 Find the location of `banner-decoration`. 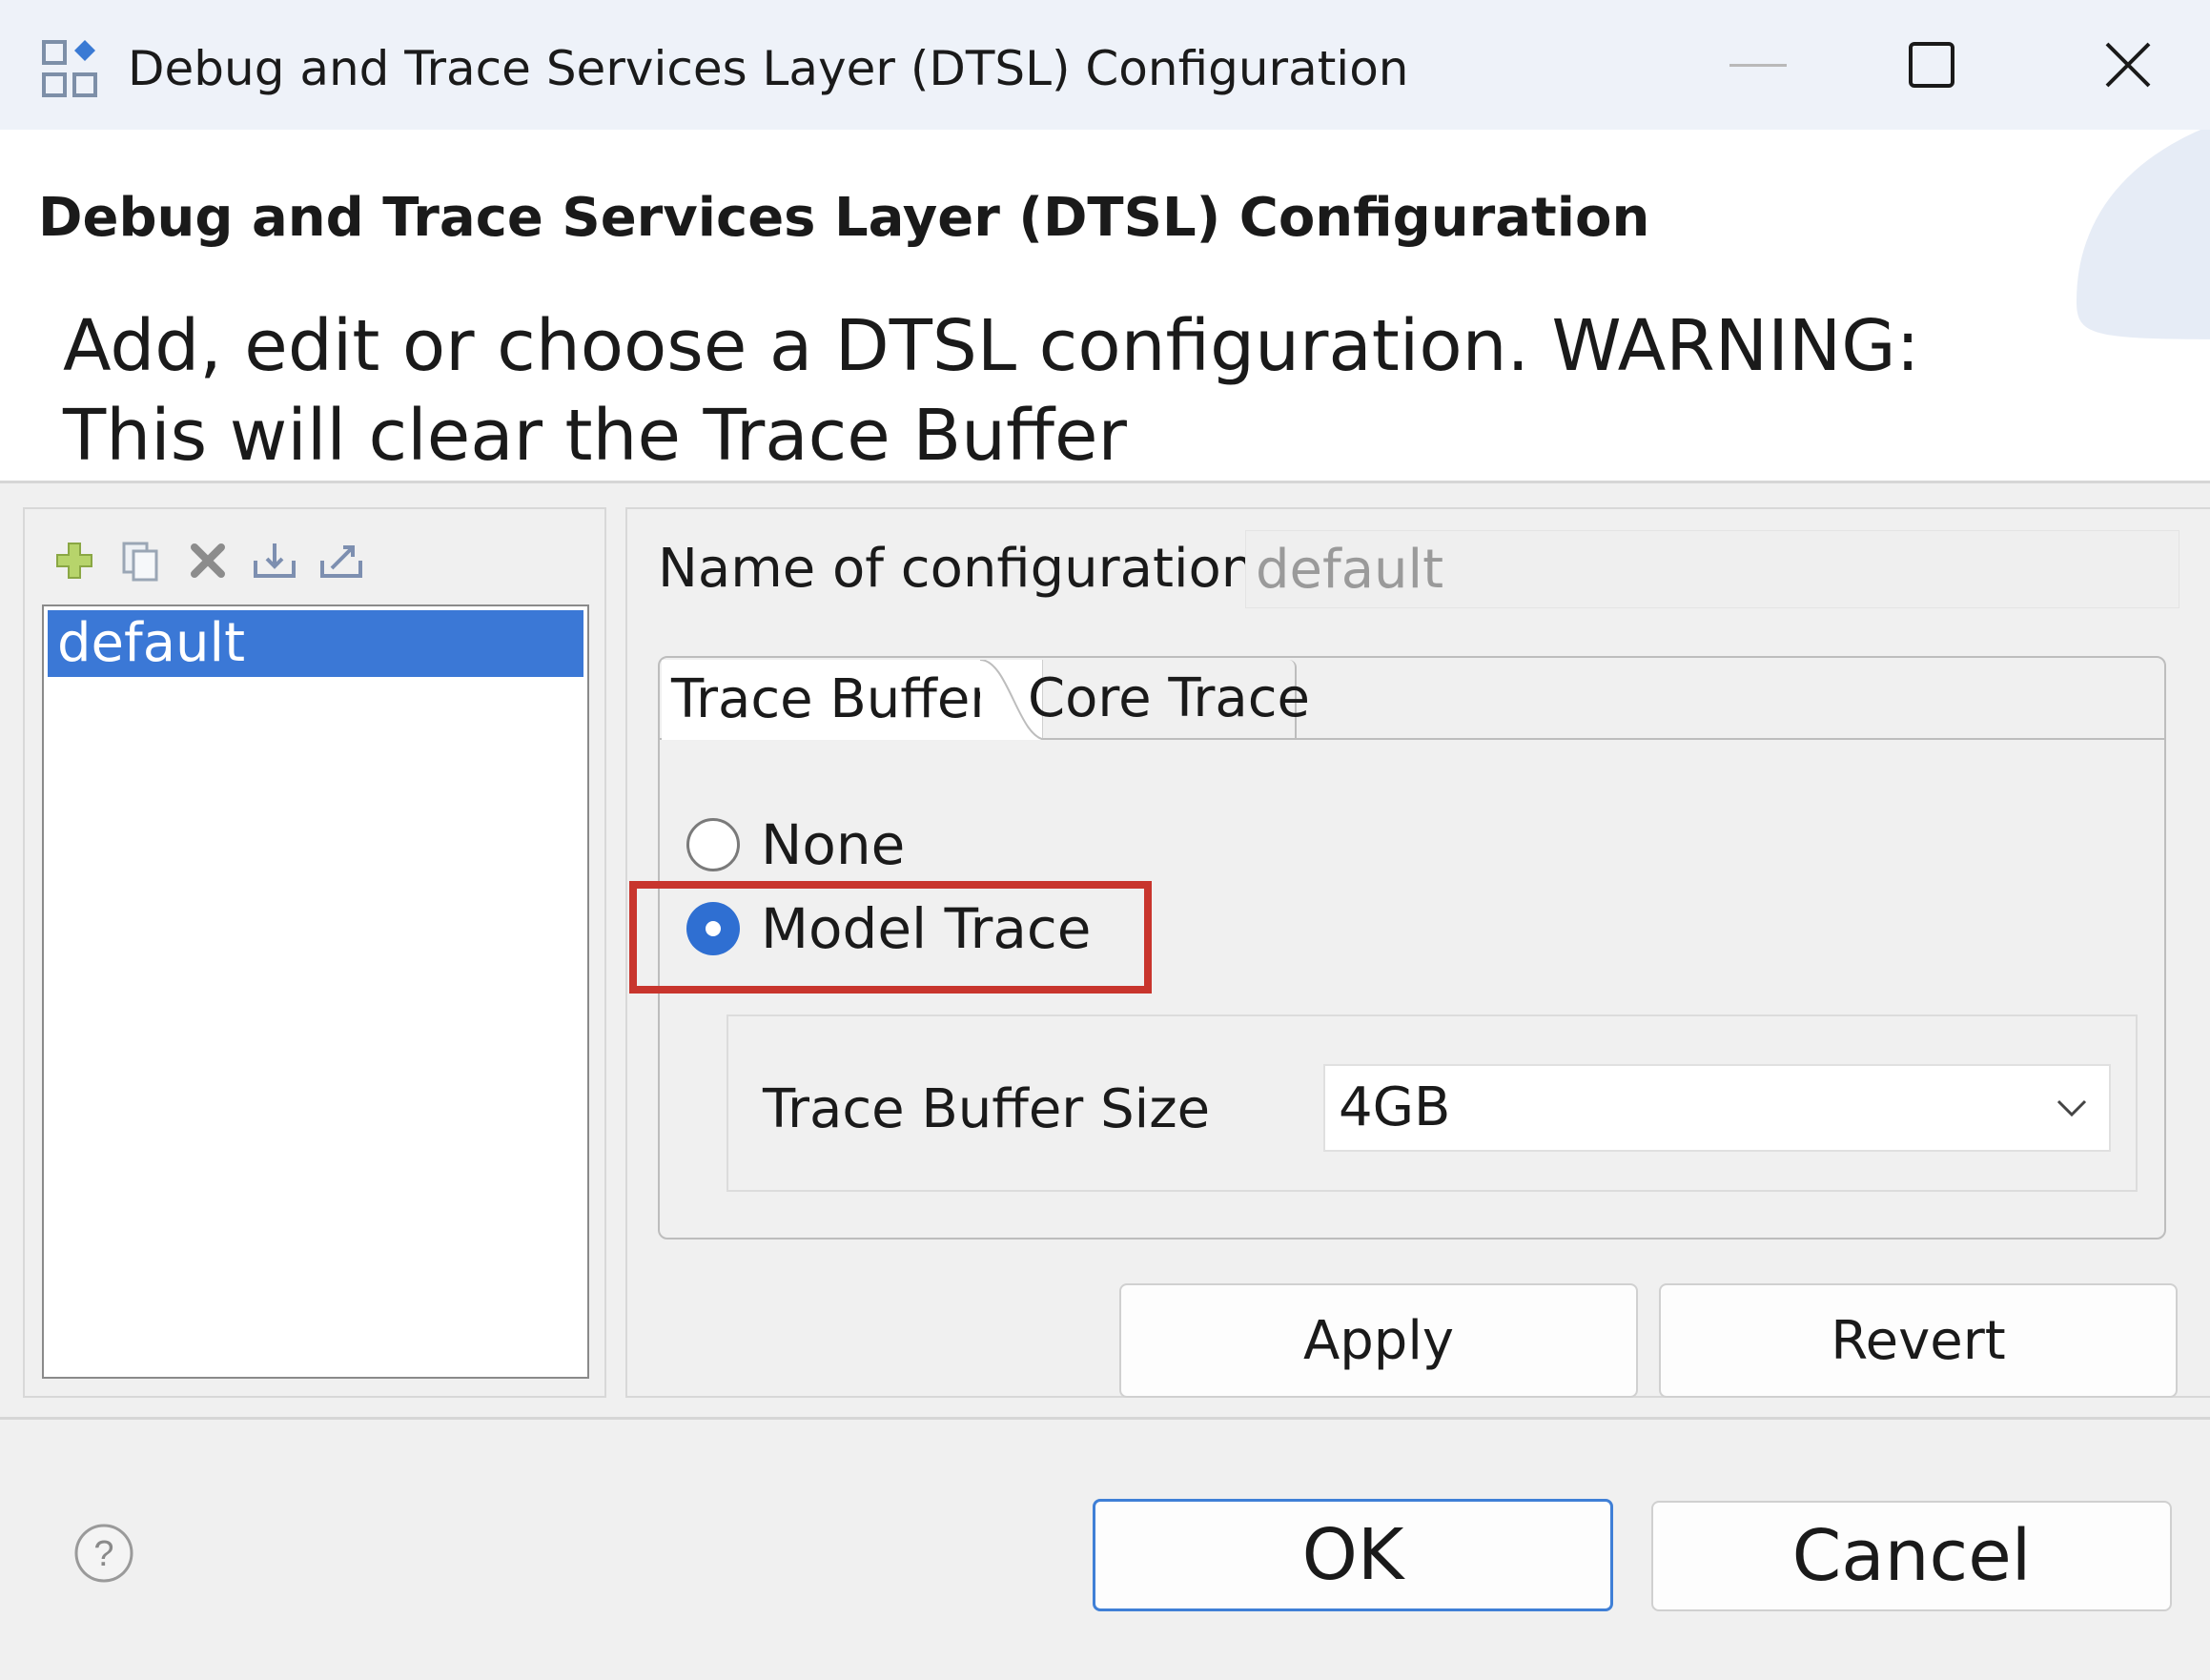

banner-decoration is located at coordinates (2143, 234).